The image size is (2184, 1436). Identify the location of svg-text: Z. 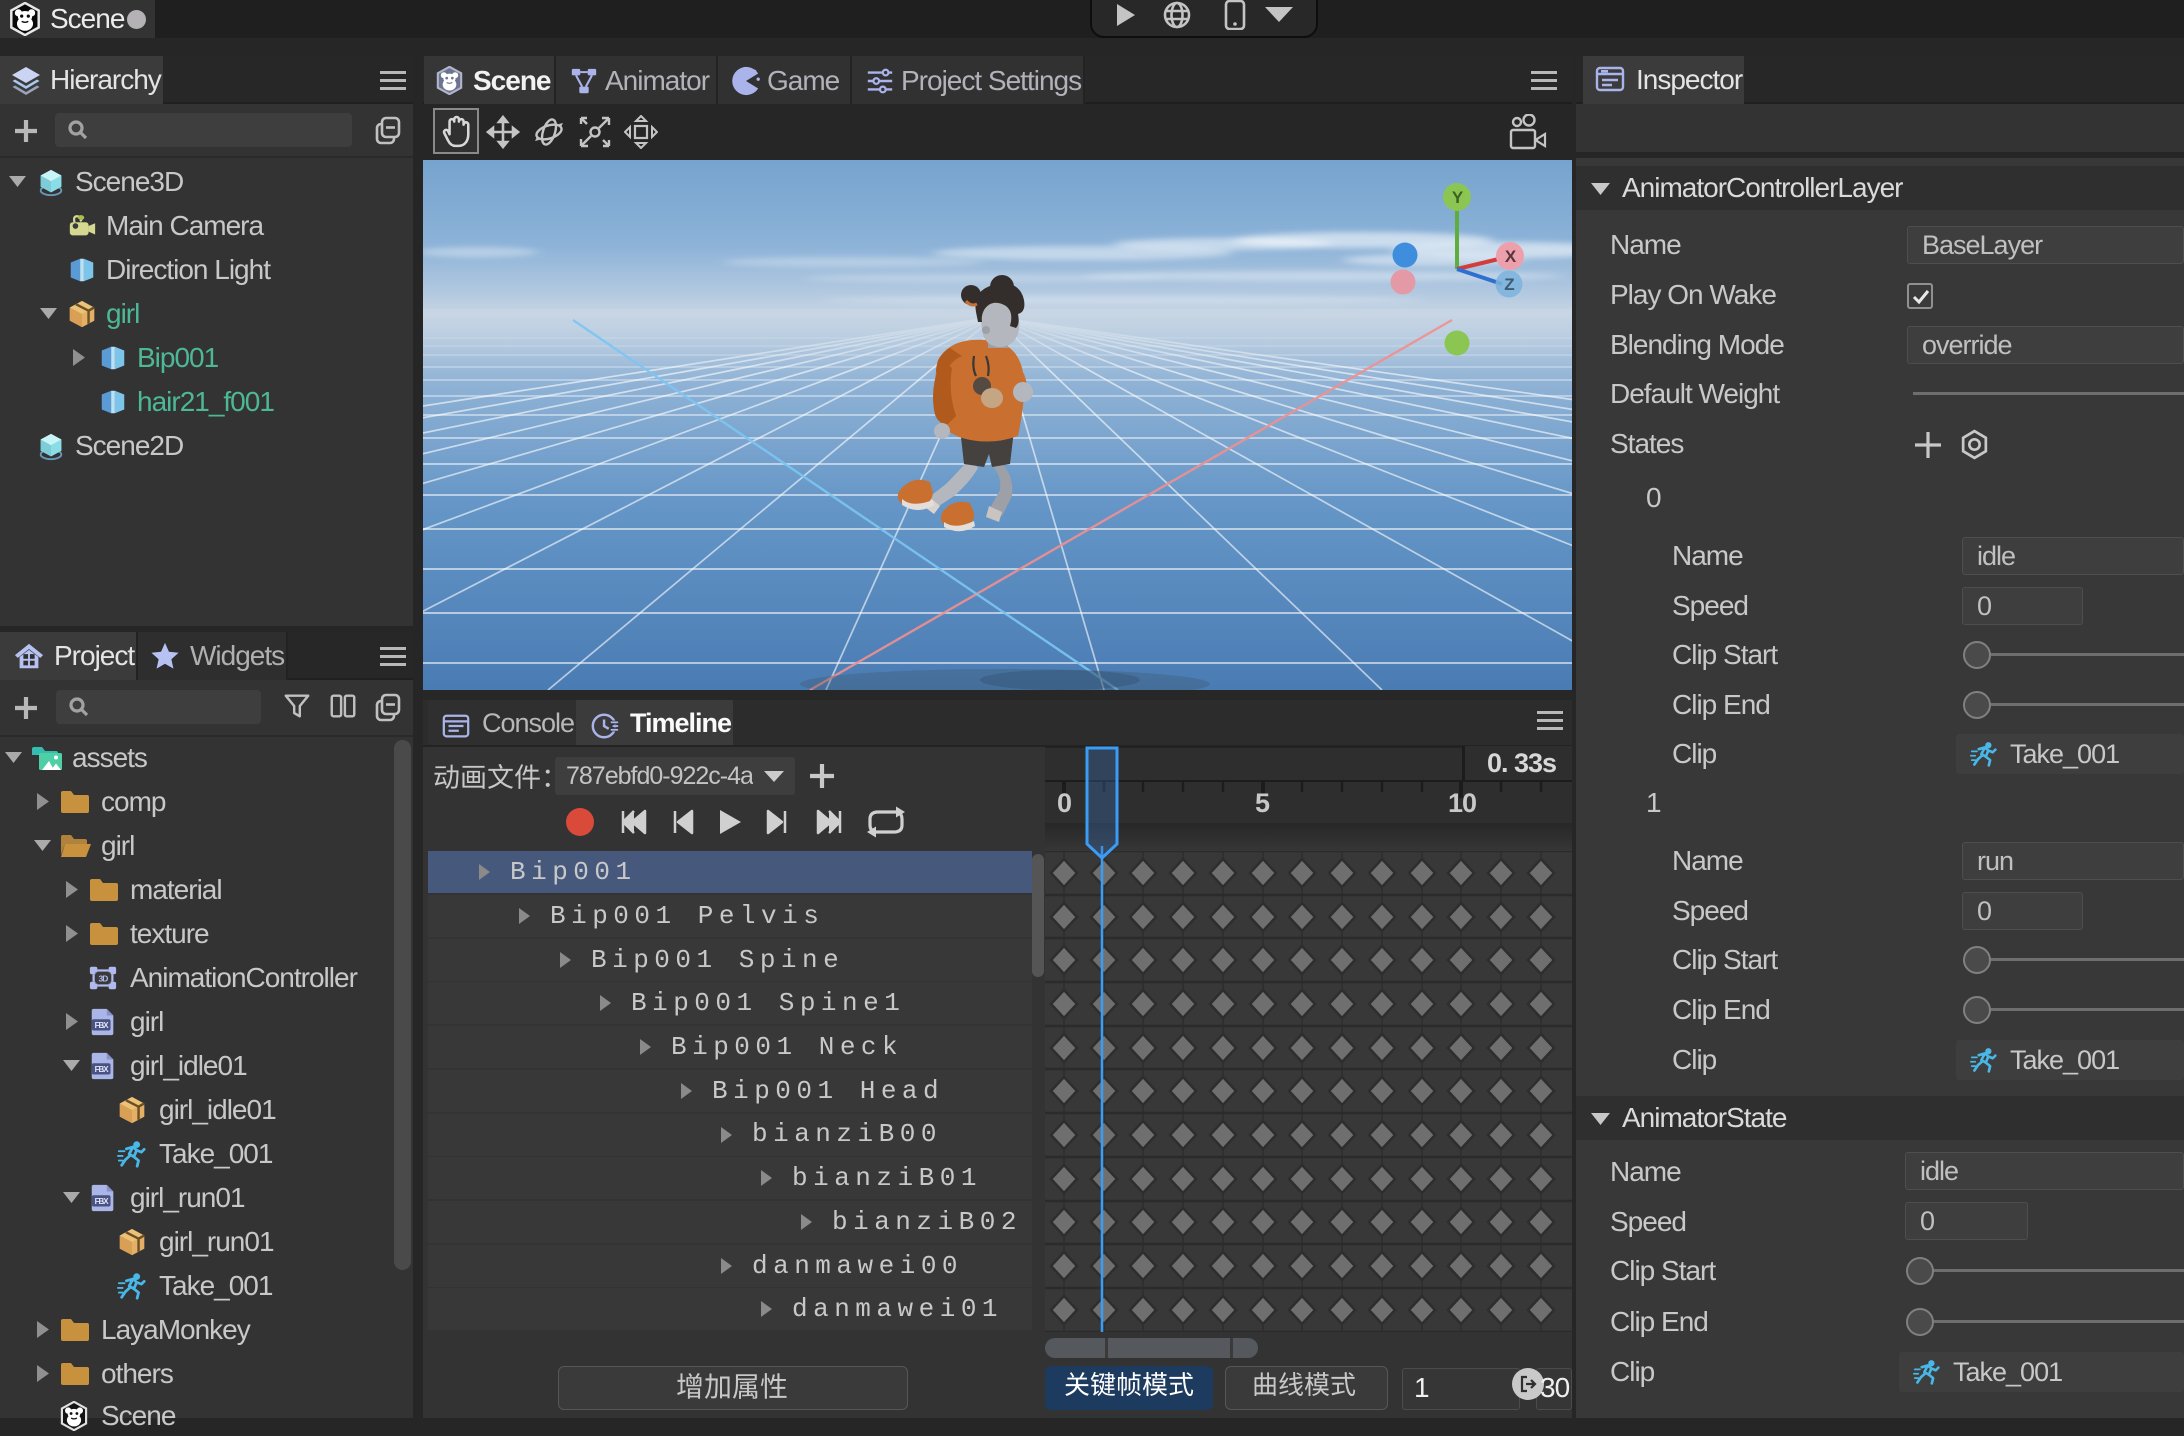
(1509, 284).